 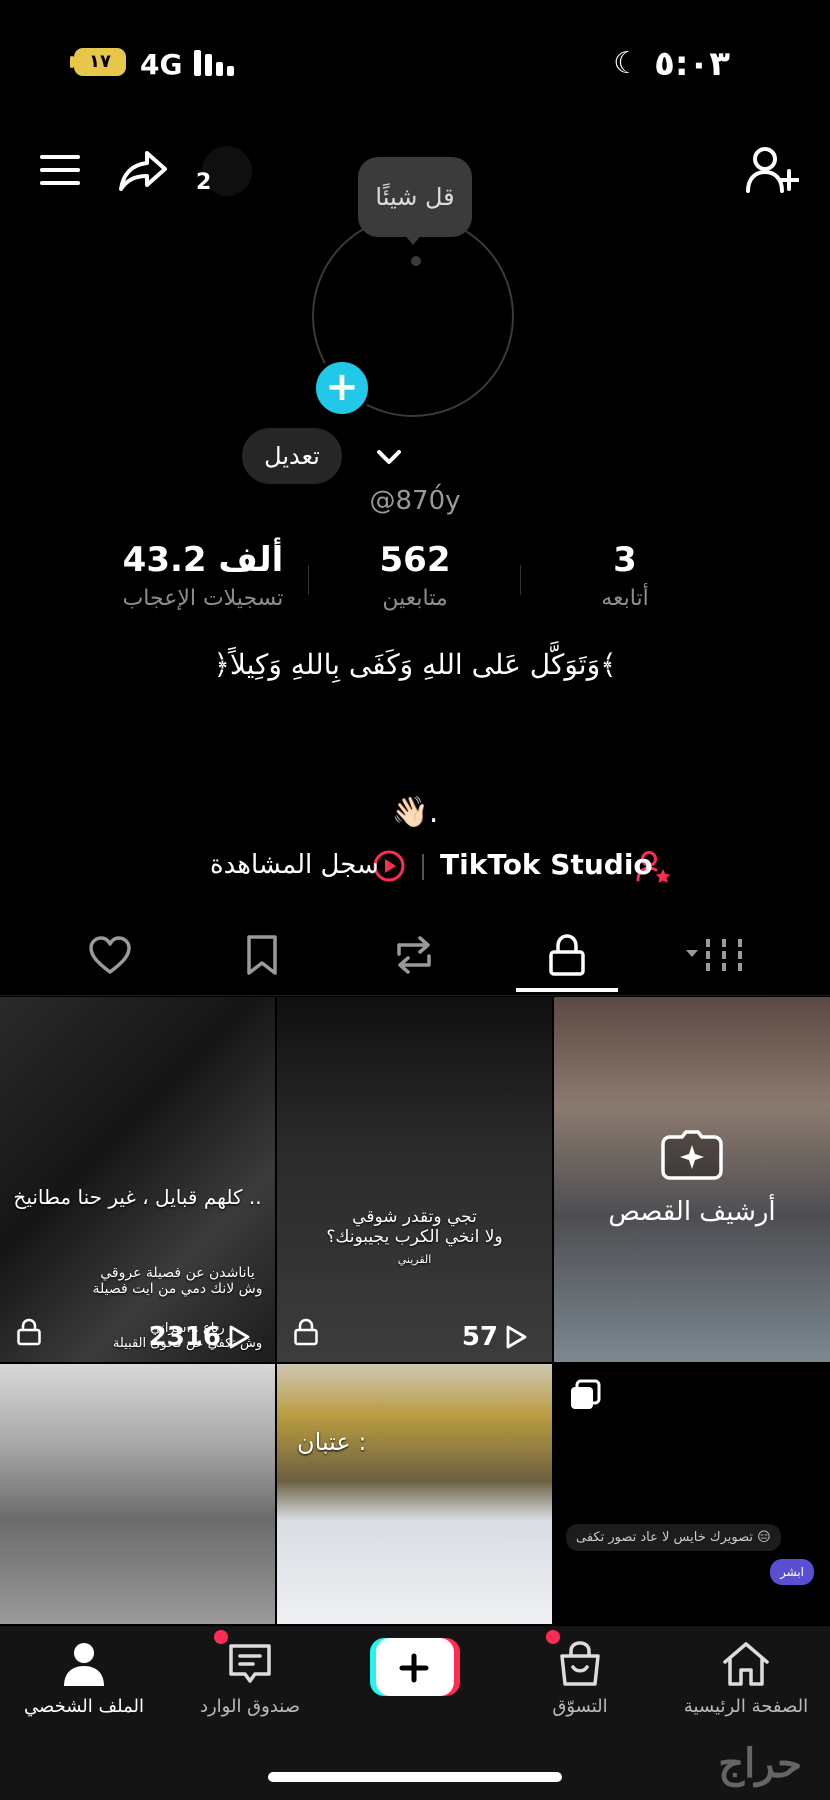 I want to click on nav-shop: التسوّق, so click(x=580, y=1678).